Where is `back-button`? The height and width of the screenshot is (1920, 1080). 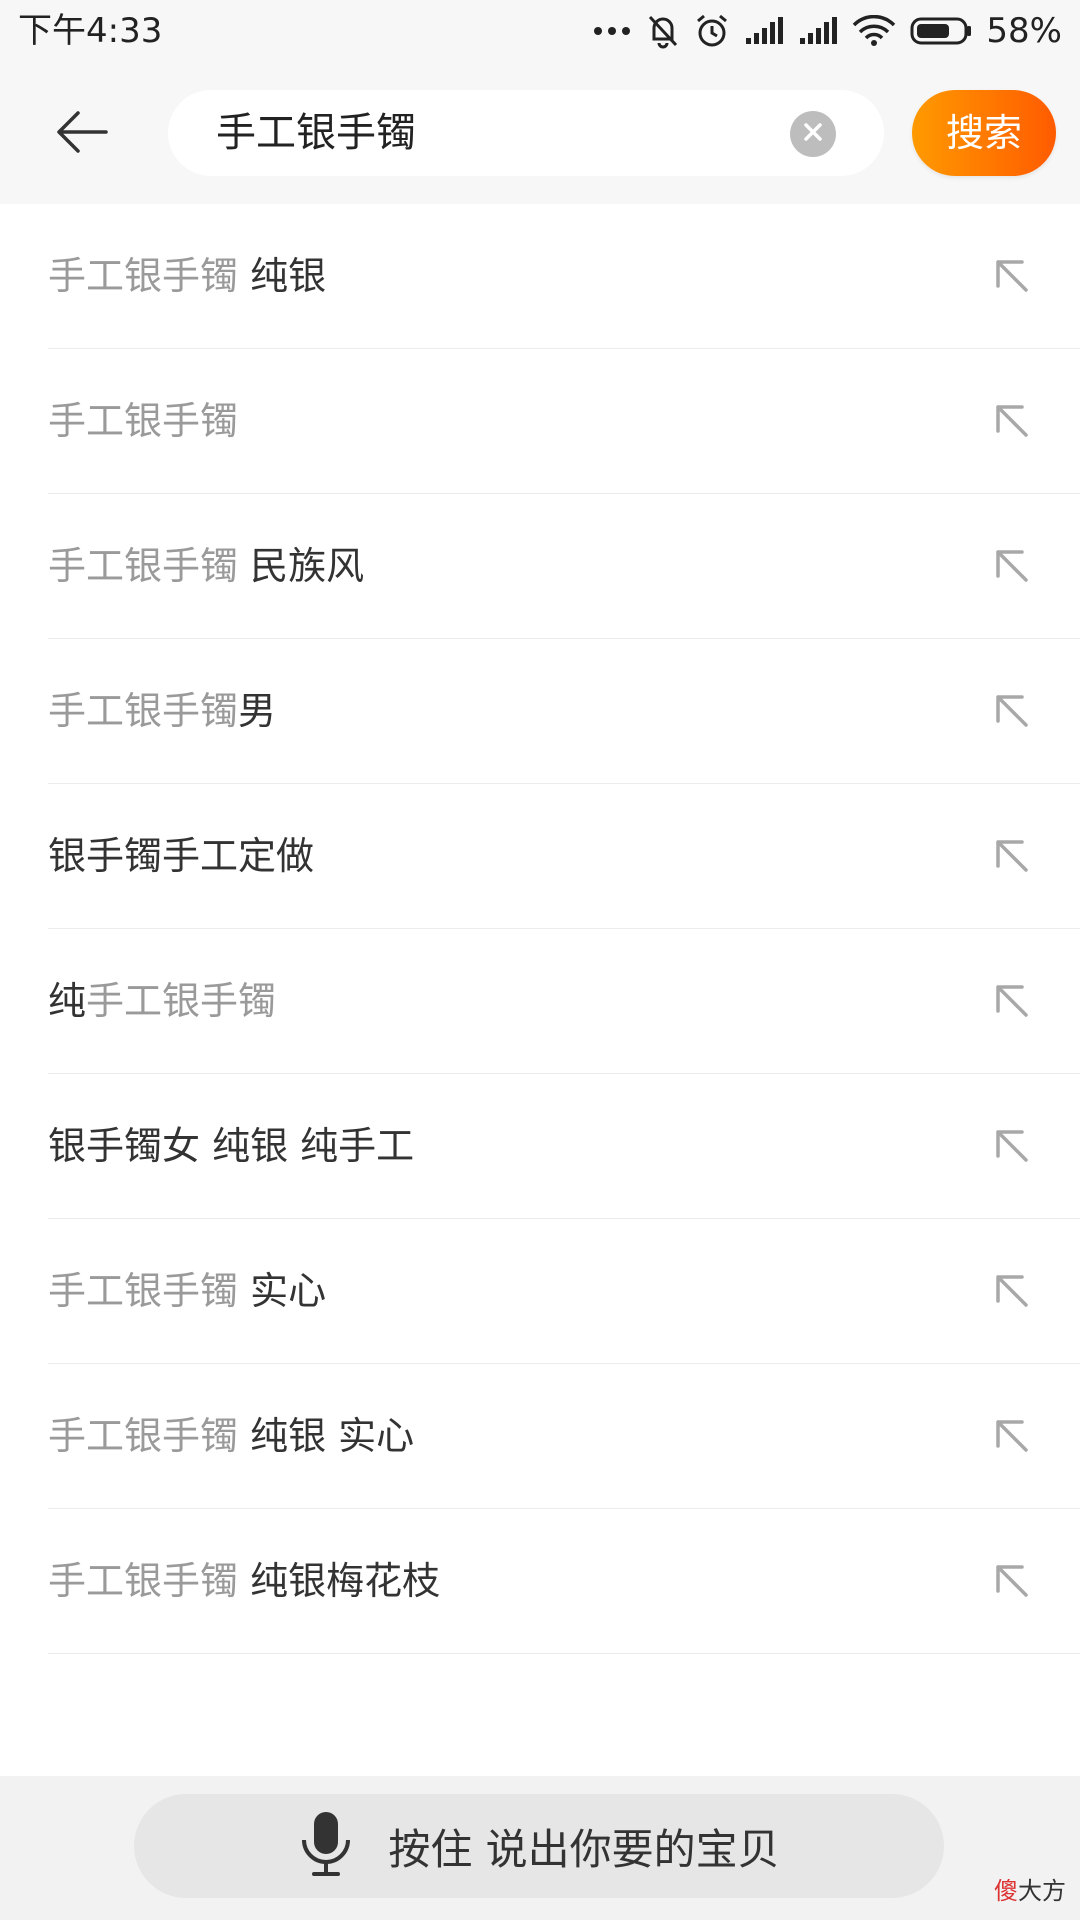 back-button is located at coordinates (82, 134).